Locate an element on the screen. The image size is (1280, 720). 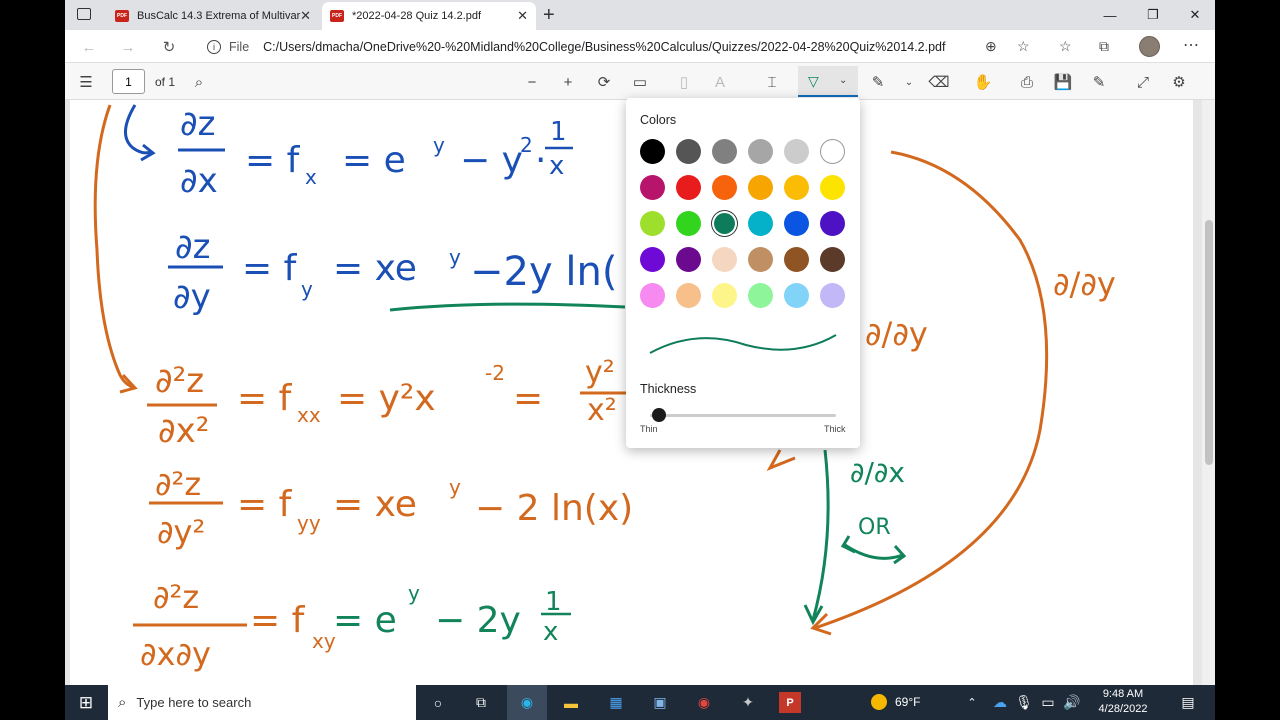
avatar is located at coordinates (1149, 46).